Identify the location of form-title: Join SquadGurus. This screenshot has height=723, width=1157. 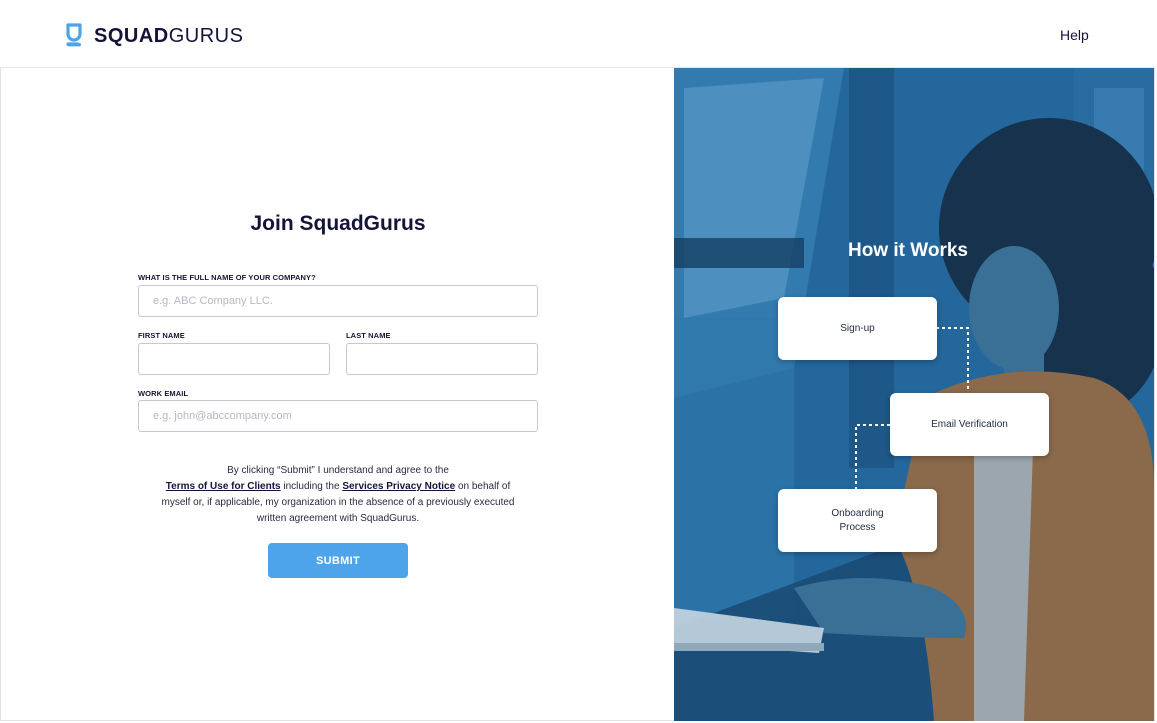
(338, 223).